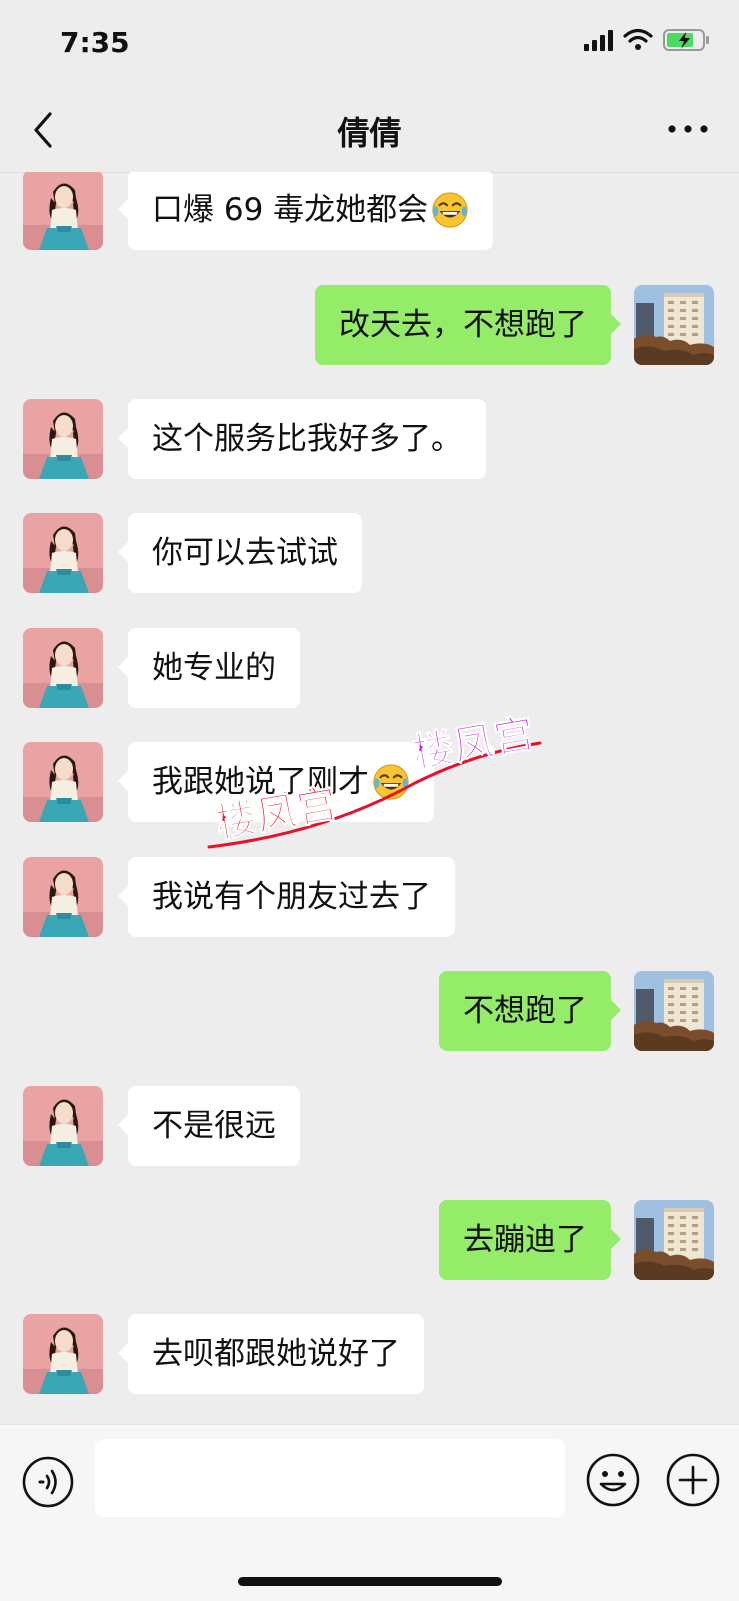  I want to click on message-bubble-incoming: 口爆 69 毒龙她都会, so click(305, 211).